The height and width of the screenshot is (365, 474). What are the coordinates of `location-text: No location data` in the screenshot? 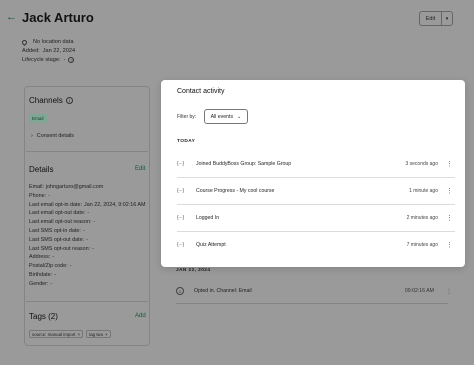 It's located at (53, 42).